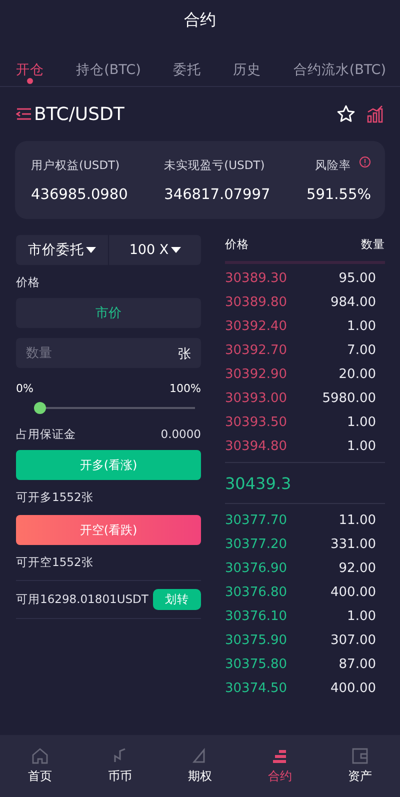 The height and width of the screenshot is (797, 400). What do you see at coordinates (82, 599) in the screenshot?
I see `available-balance: 可用16298.01801USDT` at bounding box center [82, 599].